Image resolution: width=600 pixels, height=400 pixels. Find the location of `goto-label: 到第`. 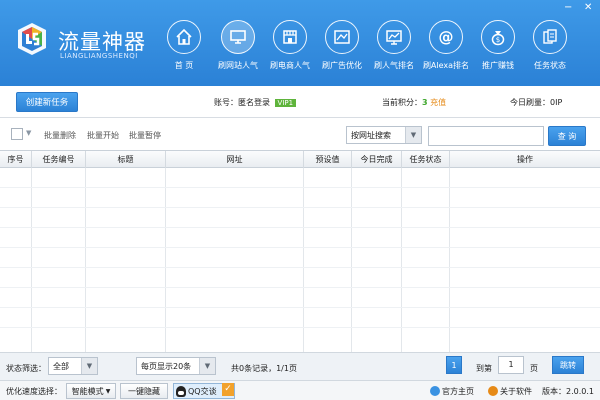

goto-label: 到第 is located at coordinates (484, 368).